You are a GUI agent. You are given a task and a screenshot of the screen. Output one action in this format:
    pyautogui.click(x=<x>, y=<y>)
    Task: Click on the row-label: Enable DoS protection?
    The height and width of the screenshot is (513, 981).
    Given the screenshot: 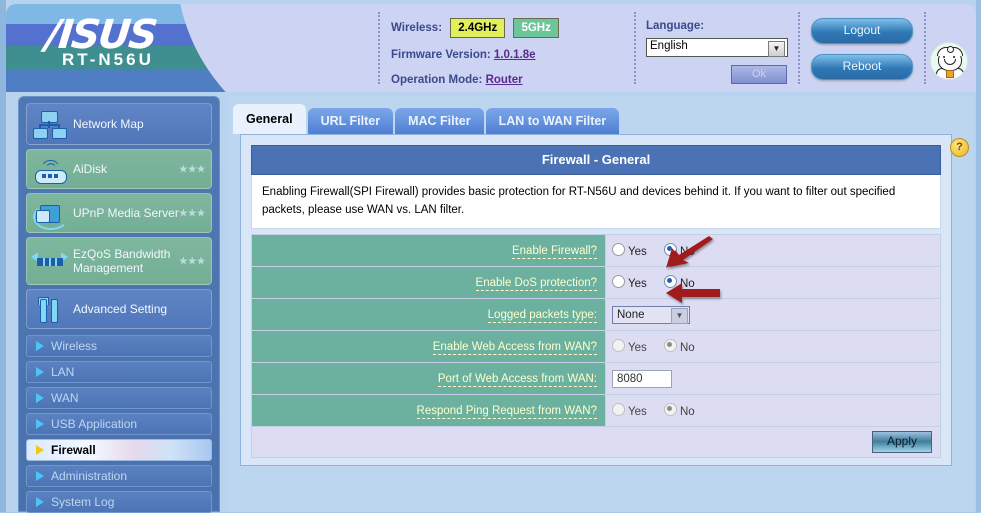 What is the action you would take?
    pyautogui.click(x=536, y=283)
    